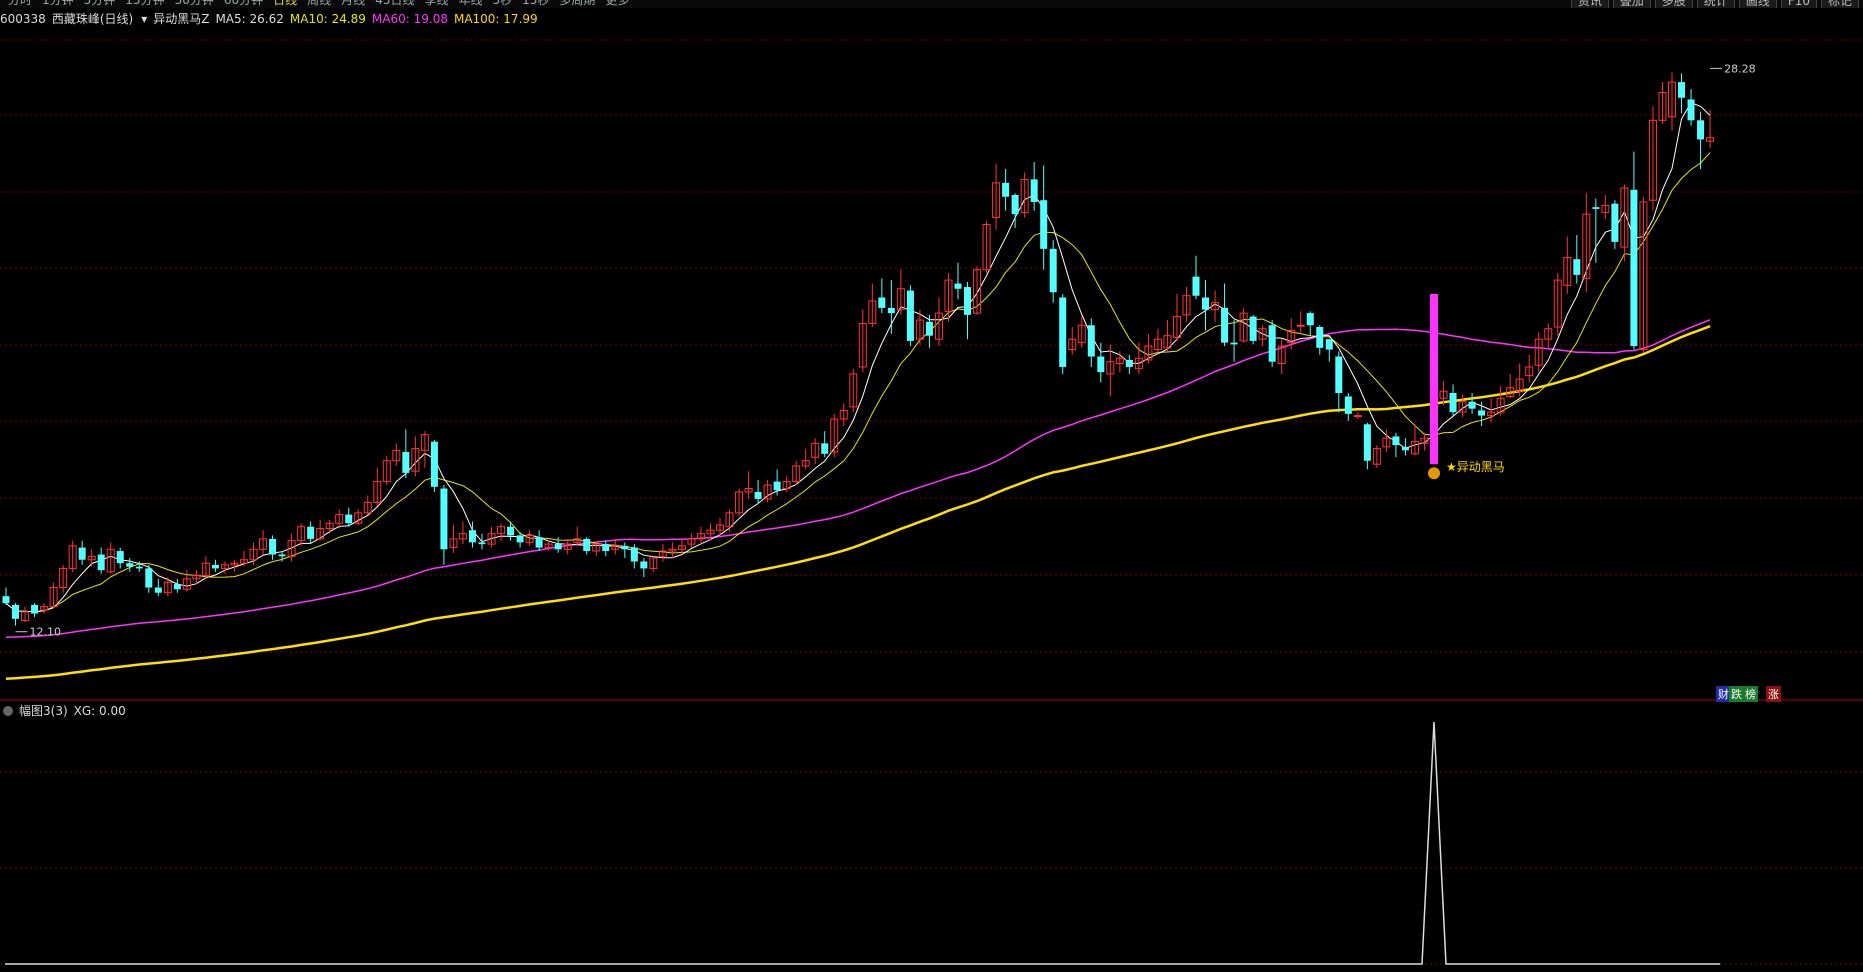  Describe the element at coordinates (1475, 467) in the screenshot. I see `signal-label: ★异动黑马` at that location.